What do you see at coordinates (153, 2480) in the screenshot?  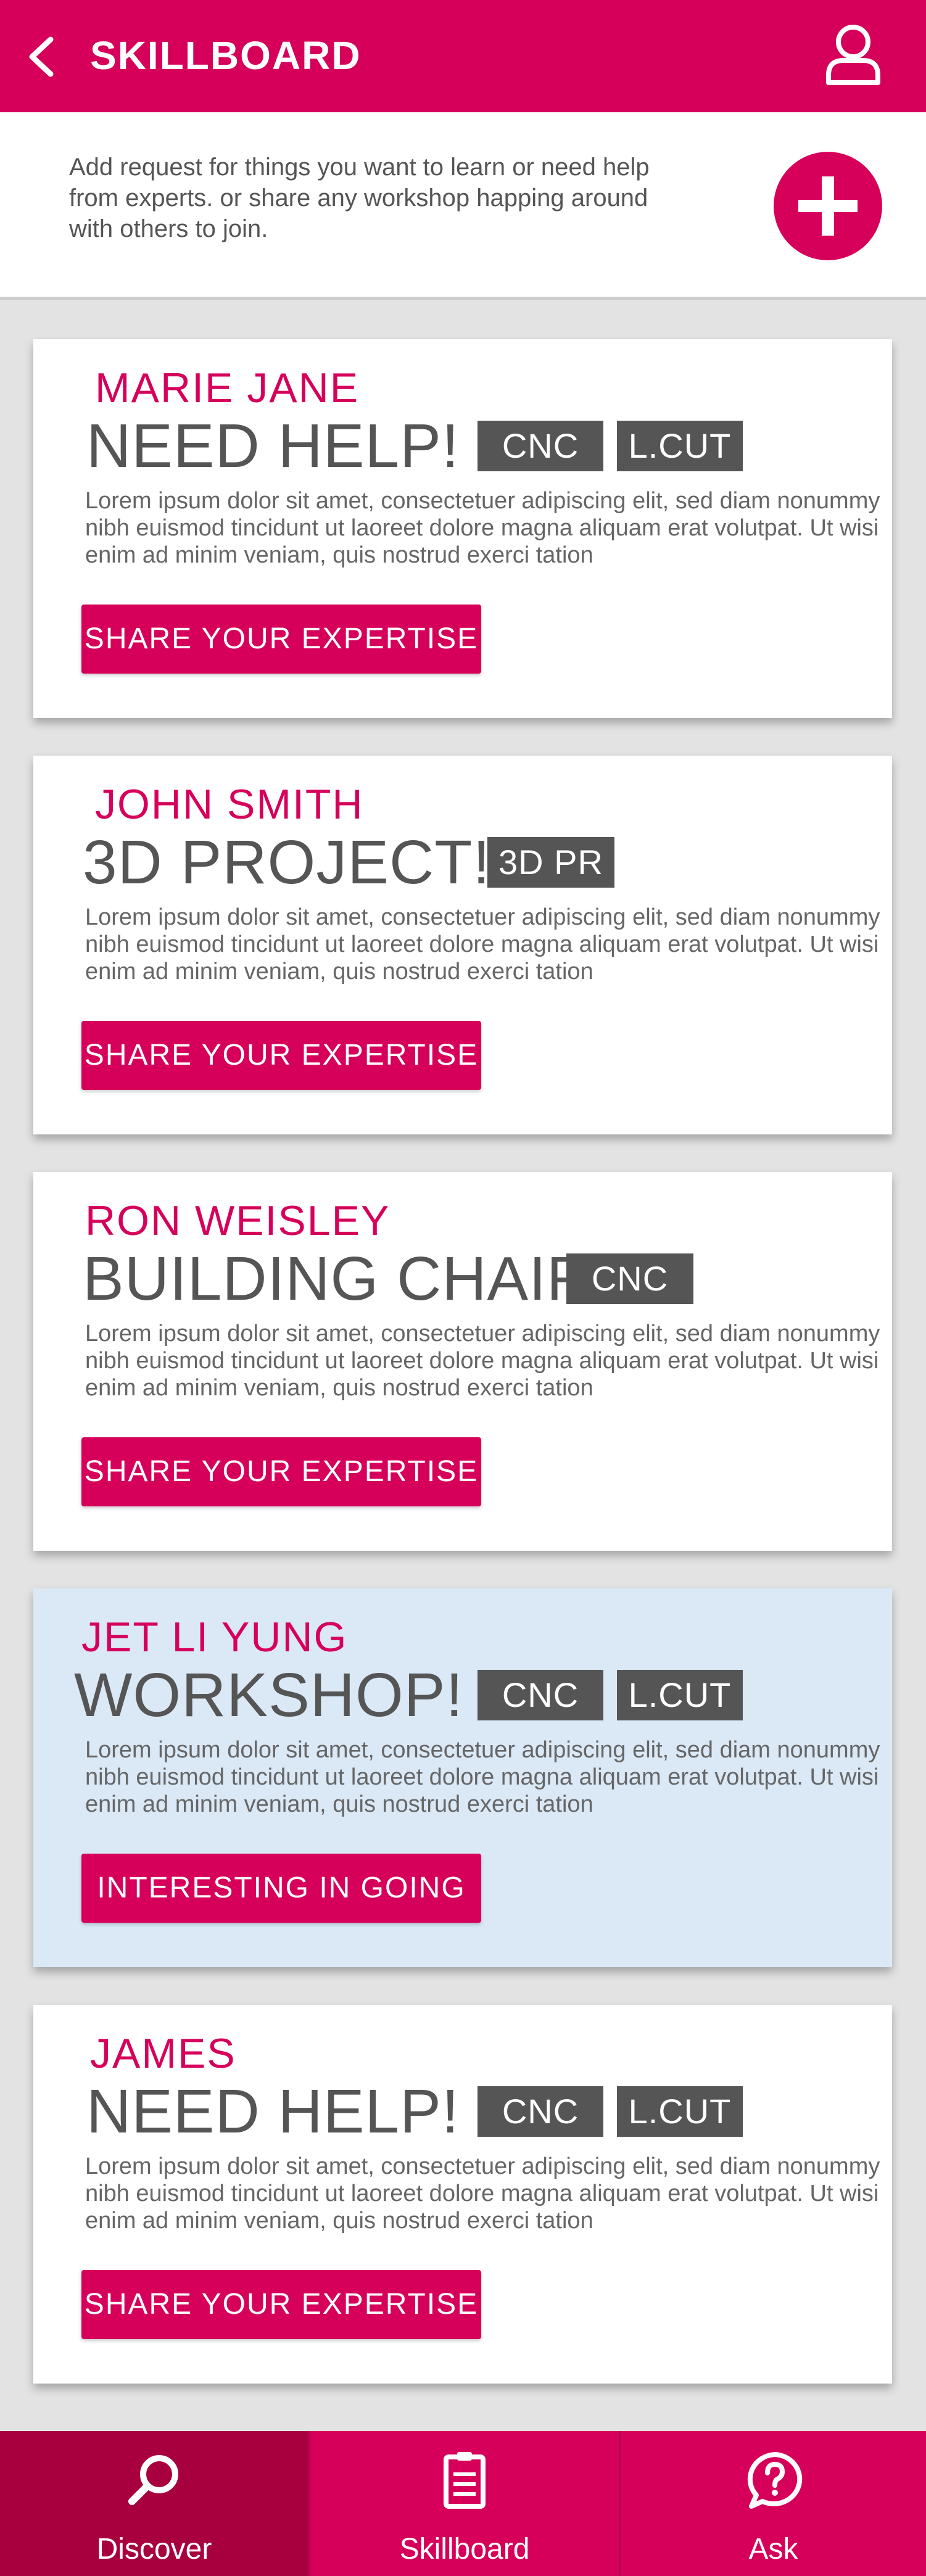 I see `search-icon` at bounding box center [153, 2480].